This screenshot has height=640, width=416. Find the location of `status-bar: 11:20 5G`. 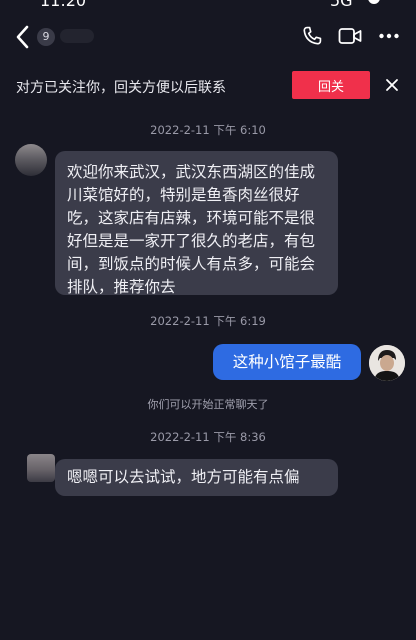

status-bar: 11:20 5G is located at coordinates (208, 5).